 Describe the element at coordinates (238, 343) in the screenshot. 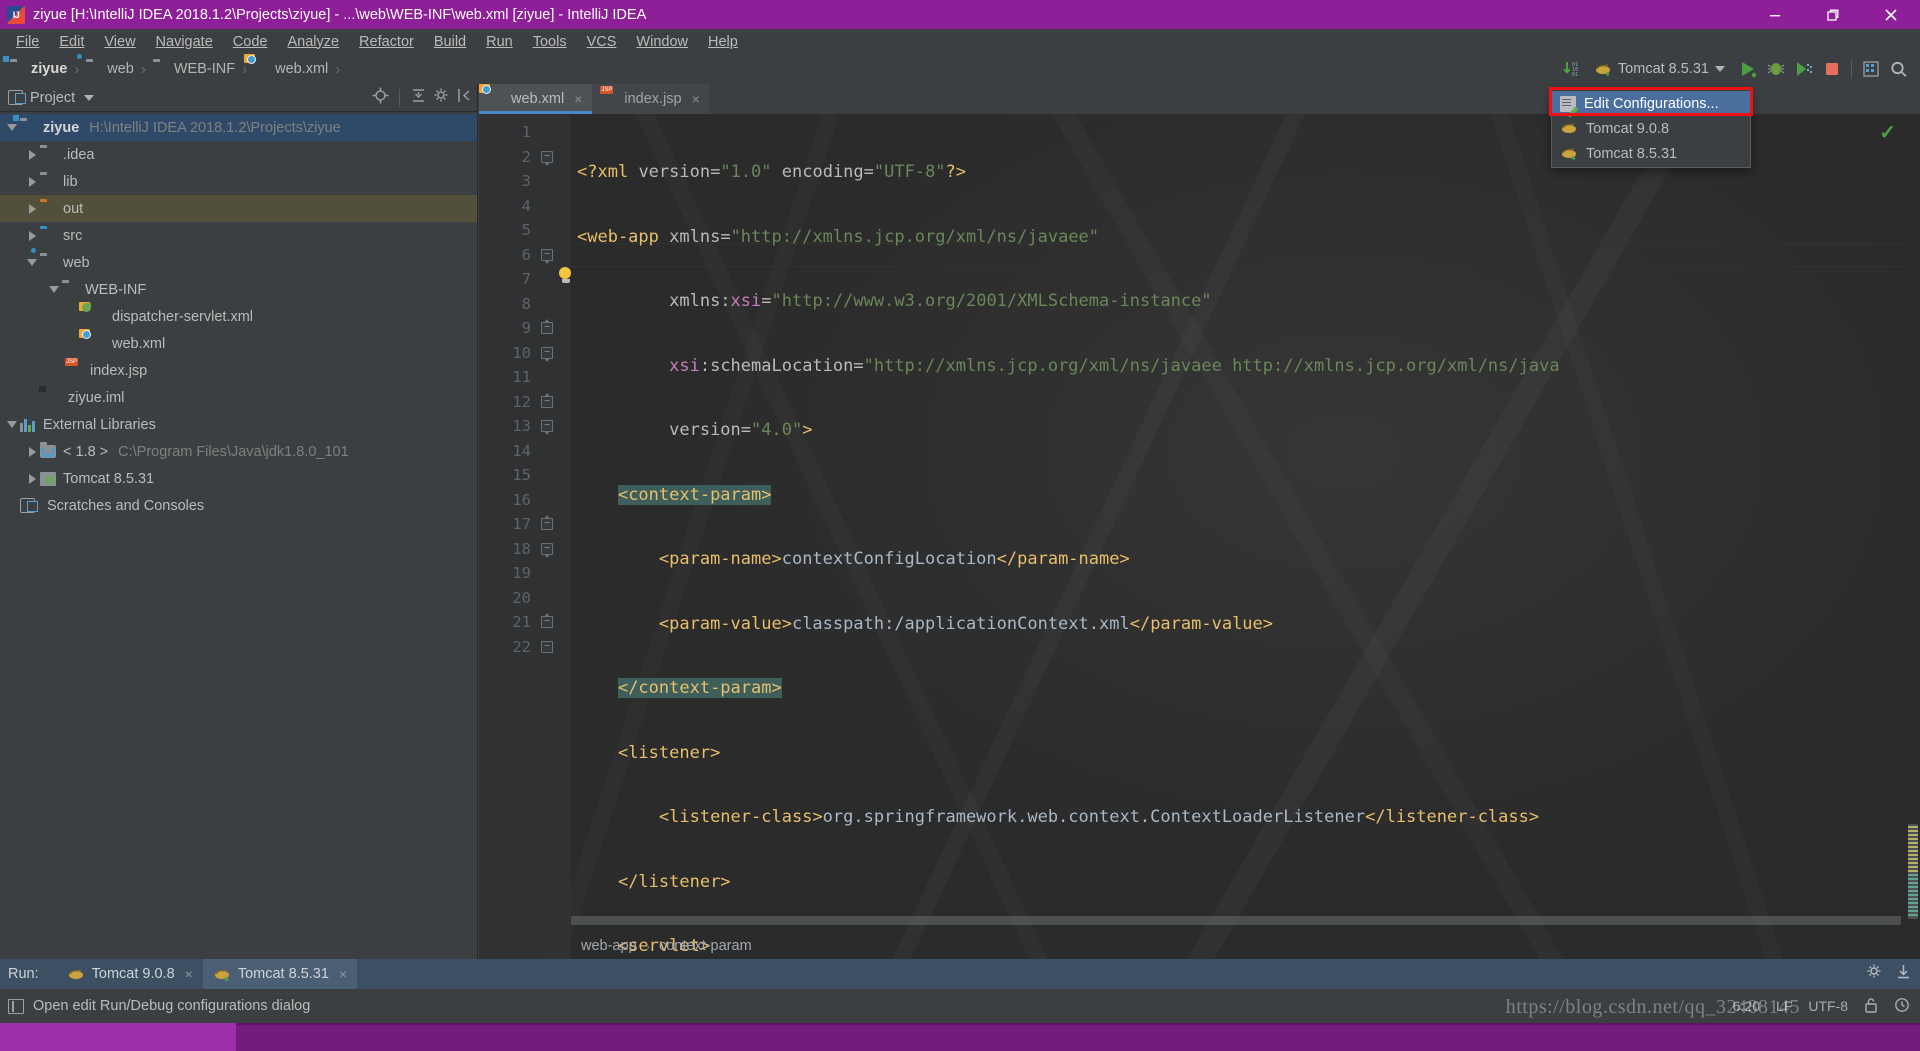

I see `tree-node-web-xml: web.xml` at that location.